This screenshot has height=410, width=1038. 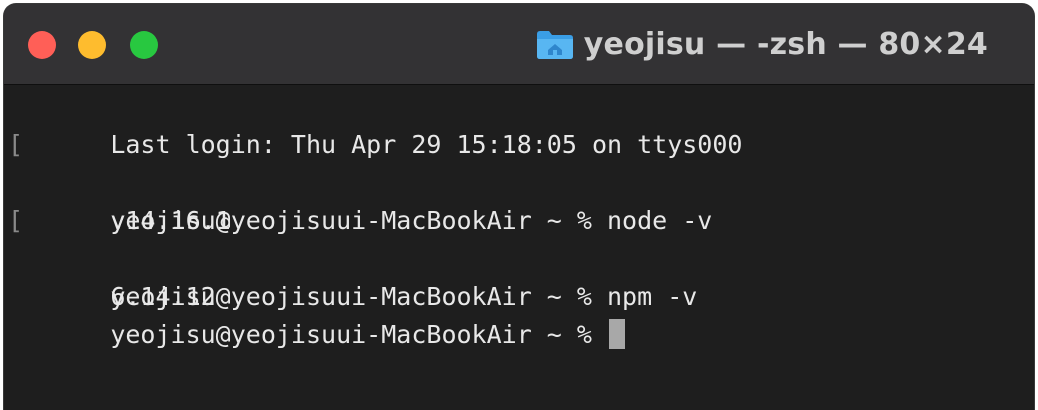 What do you see at coordinates (144, 45) in the screenshot?
I see `zoom-window-button` at bounding box center [144, 45].